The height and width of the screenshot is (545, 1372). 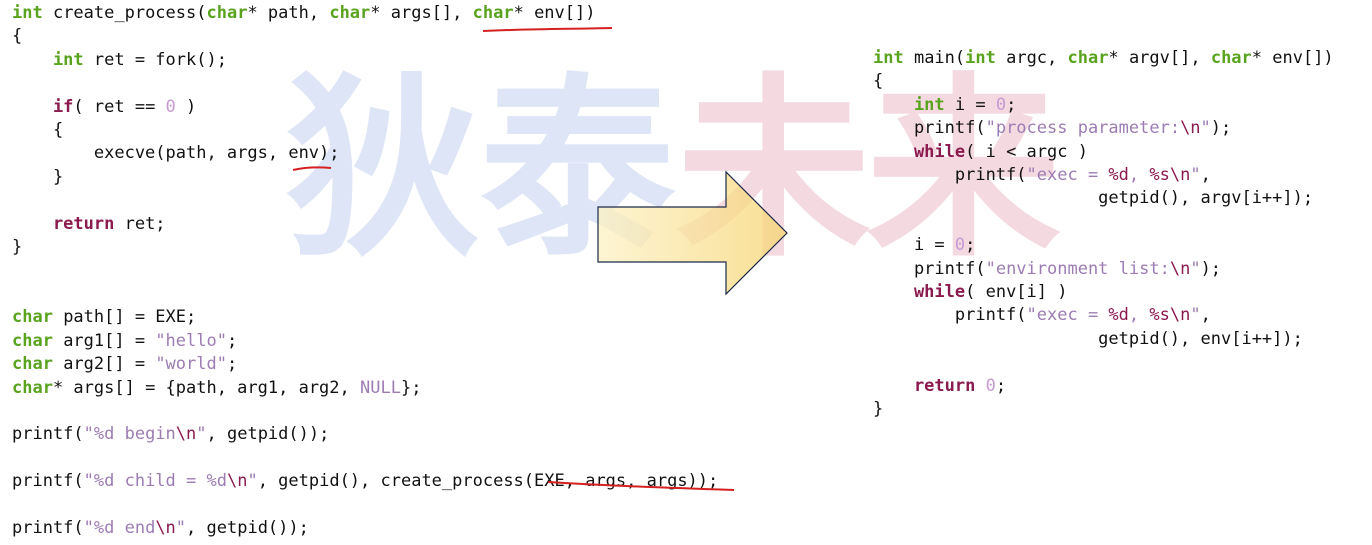 What do you see at coordinates (940, 385) in the screenshot?
I see `code-line: return 0;` at bounding box center [940, 385].